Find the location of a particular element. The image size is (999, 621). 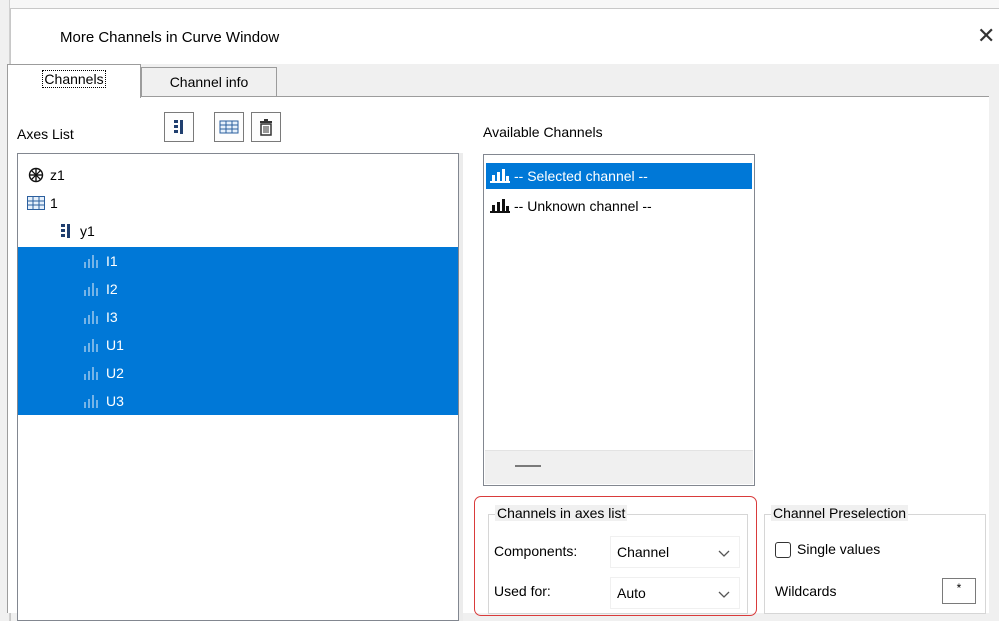

close-button: ✕ is located at coordinates (988, 37).